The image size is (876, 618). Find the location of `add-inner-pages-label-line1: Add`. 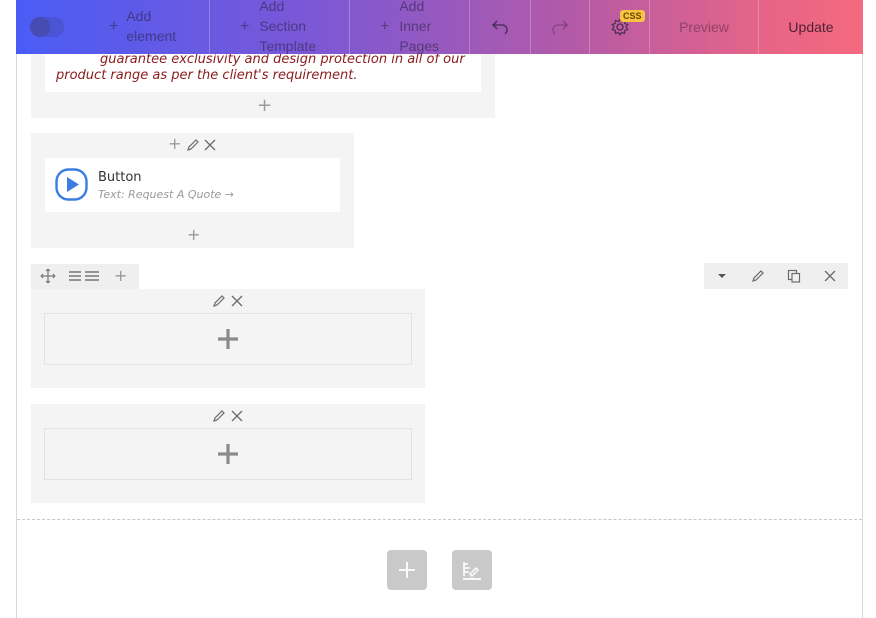

add-inner-pages-label-line1: Add is located at coordinates (412, 7).